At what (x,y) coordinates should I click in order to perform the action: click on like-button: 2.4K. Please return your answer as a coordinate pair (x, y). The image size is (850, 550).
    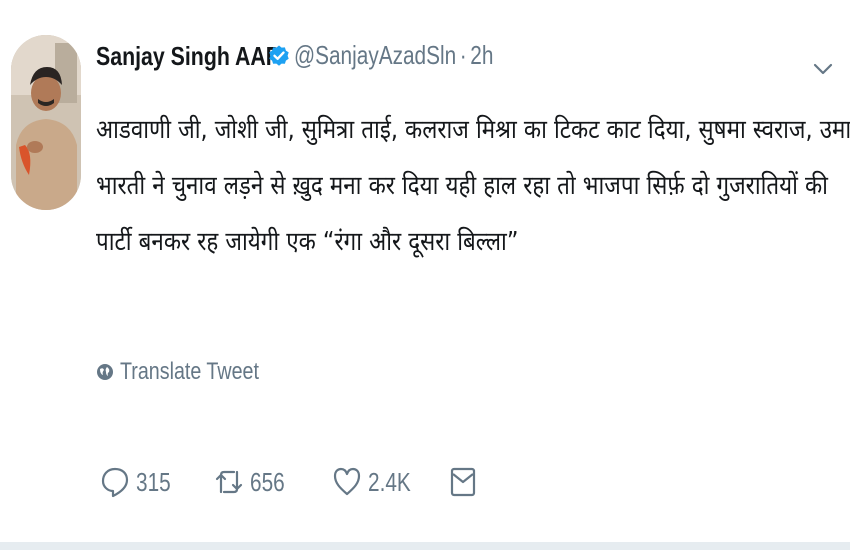
    Looking at the image, I should click on (377, 482).